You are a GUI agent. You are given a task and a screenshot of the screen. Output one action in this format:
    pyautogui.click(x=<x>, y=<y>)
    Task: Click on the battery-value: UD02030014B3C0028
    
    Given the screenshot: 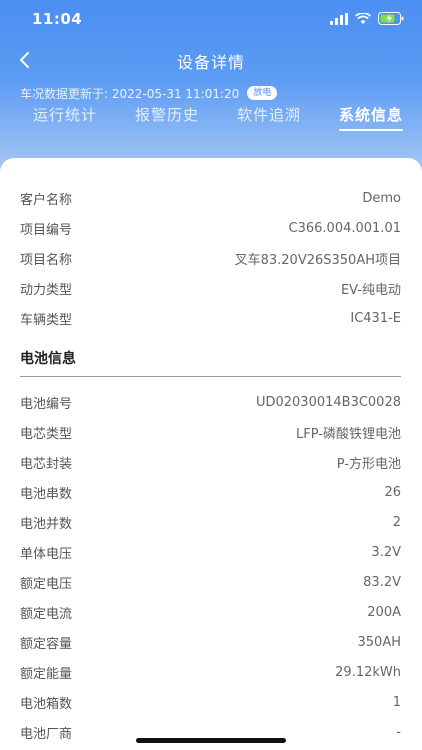 What is the action you would take?
    pyautogui.click(x=328, y=402)
    